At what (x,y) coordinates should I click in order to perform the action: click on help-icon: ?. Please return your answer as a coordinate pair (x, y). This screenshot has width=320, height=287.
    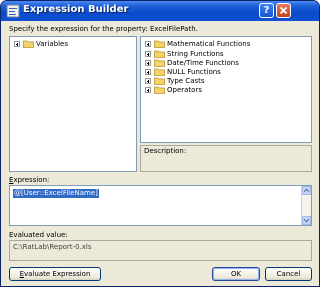
    Looking at the image, I should click on (266, 10).